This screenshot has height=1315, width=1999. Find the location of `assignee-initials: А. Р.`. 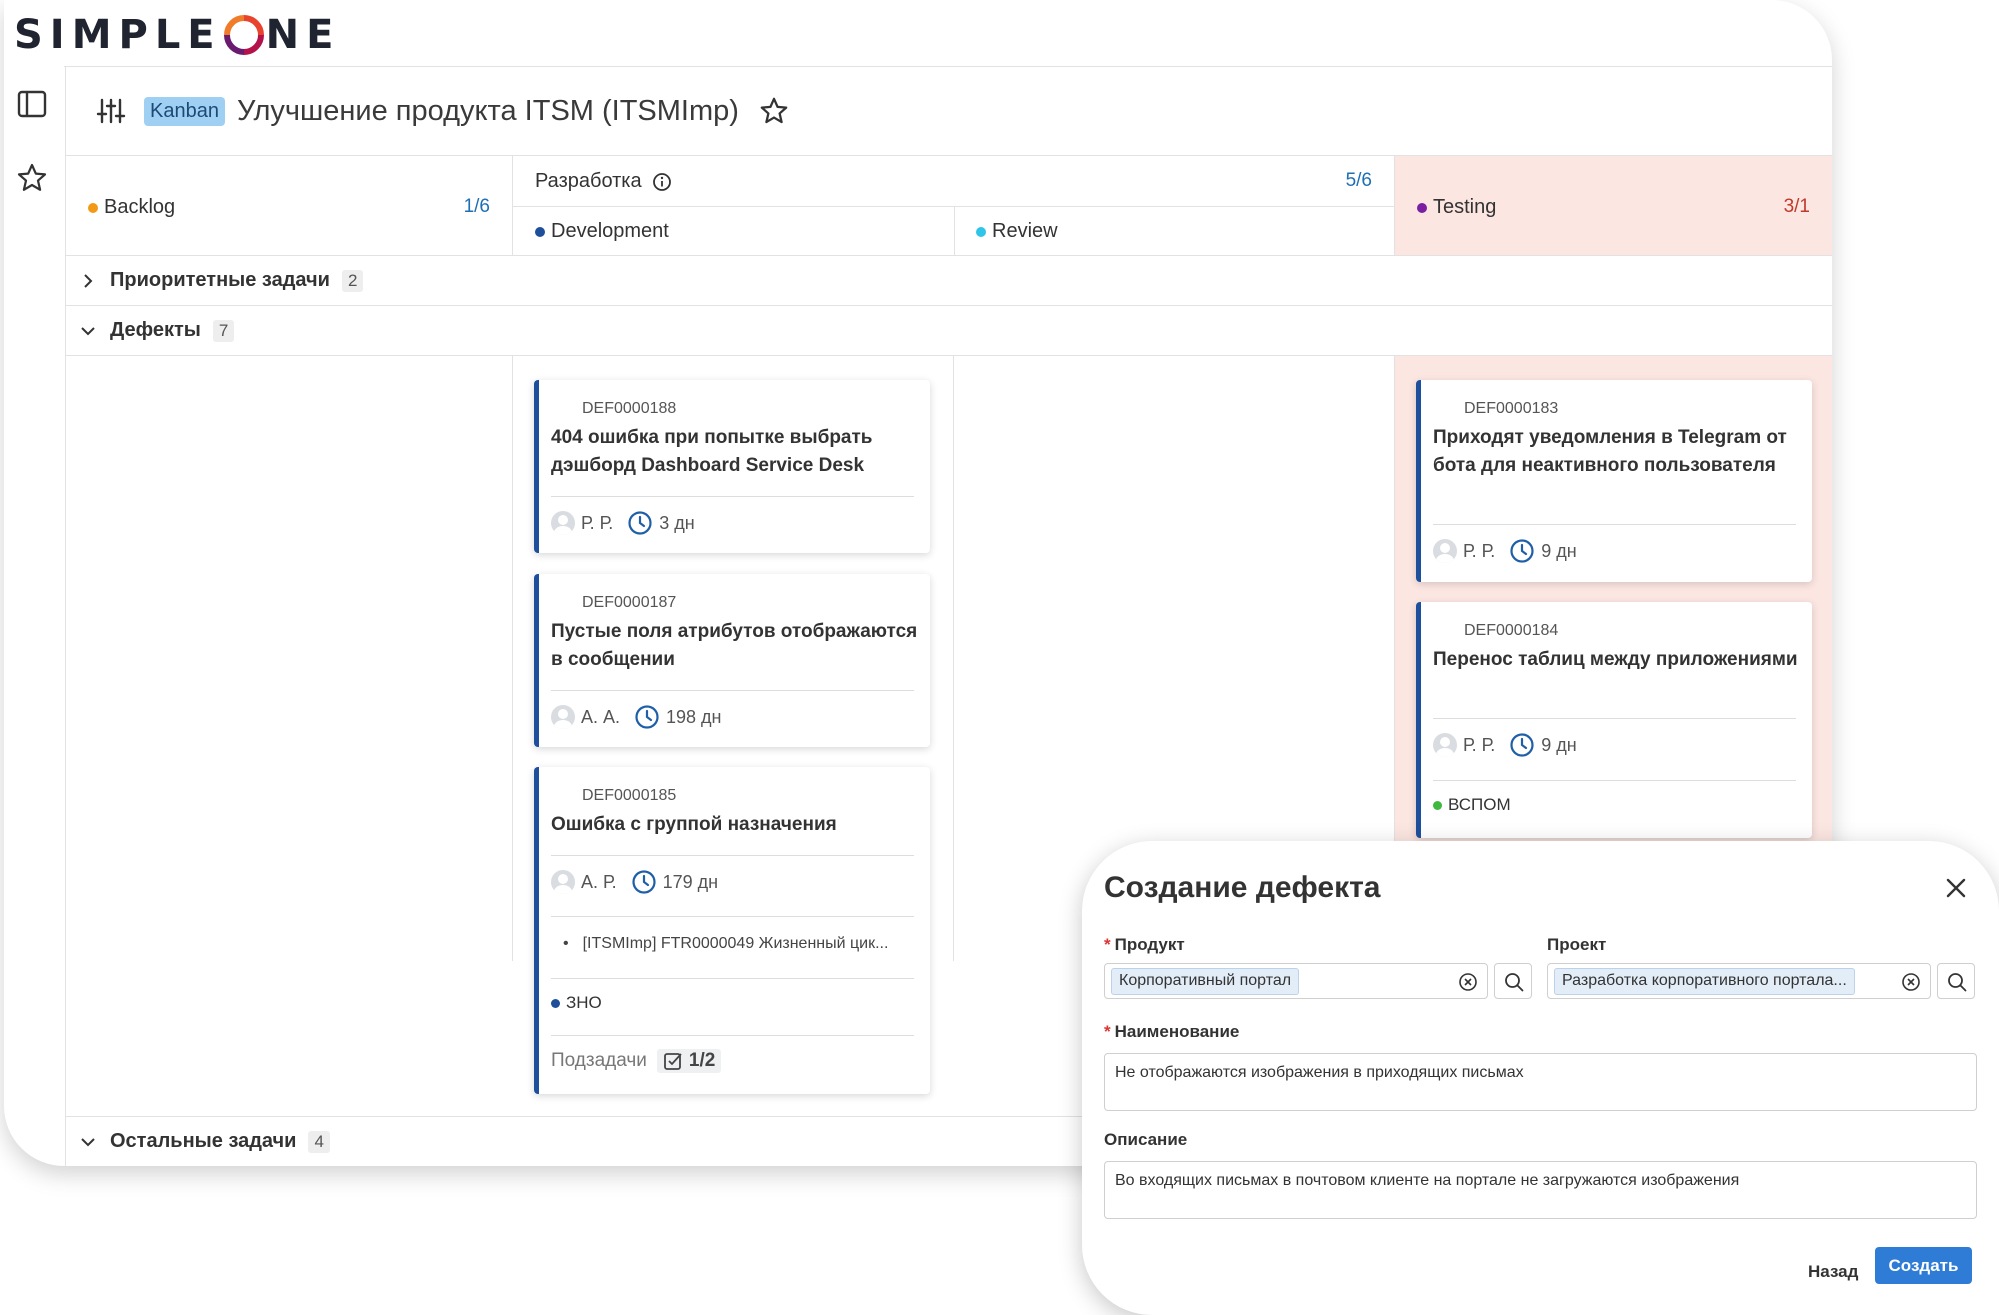

assignee-initials: А. Р. is located at coordinates (599, 881).